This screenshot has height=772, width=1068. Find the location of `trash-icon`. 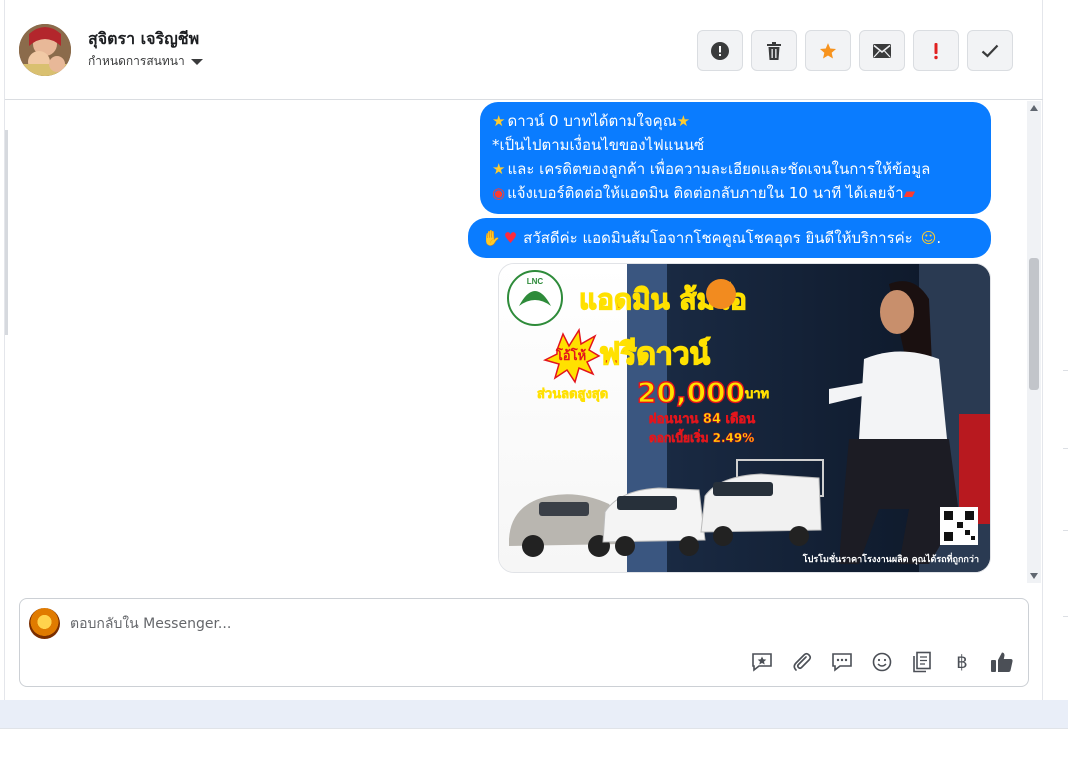

trash-icon is located at coordinates (774, 50).